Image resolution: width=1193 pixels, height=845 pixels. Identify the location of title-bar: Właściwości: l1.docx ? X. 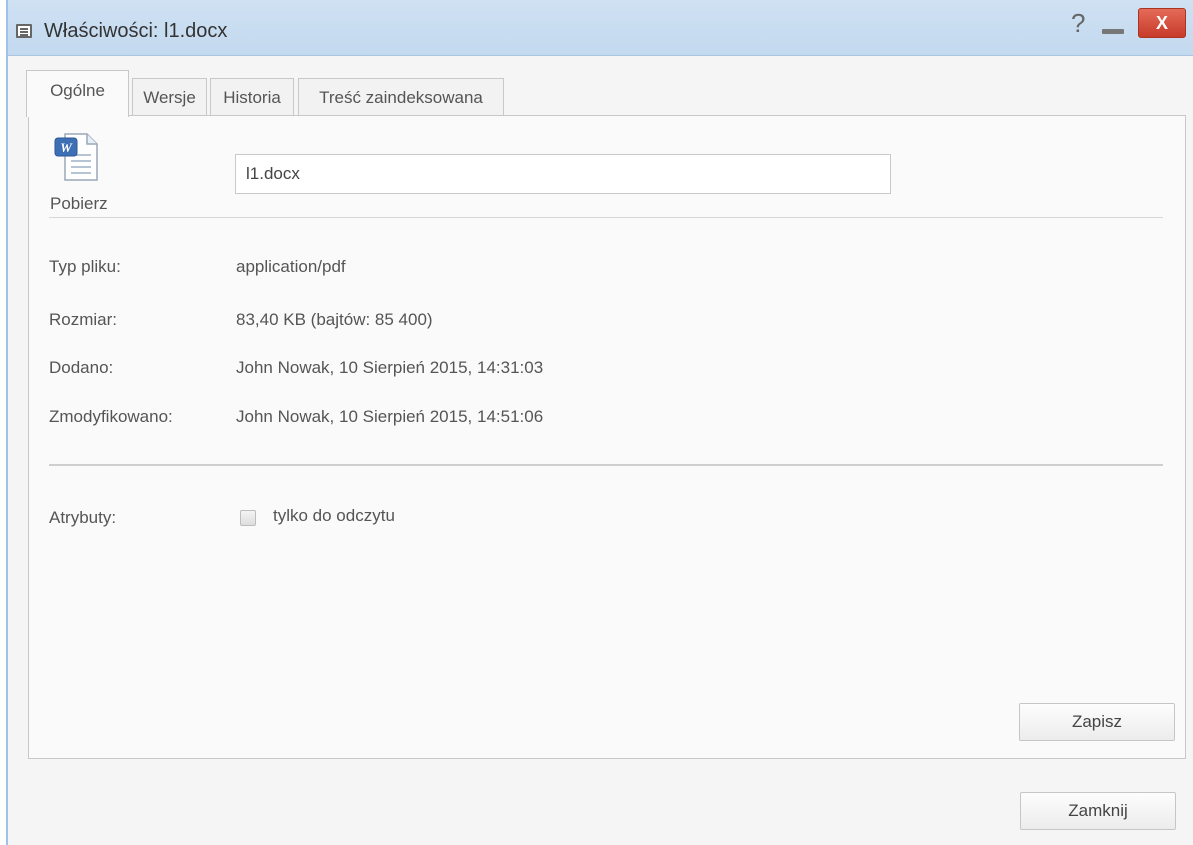
(600, 28).